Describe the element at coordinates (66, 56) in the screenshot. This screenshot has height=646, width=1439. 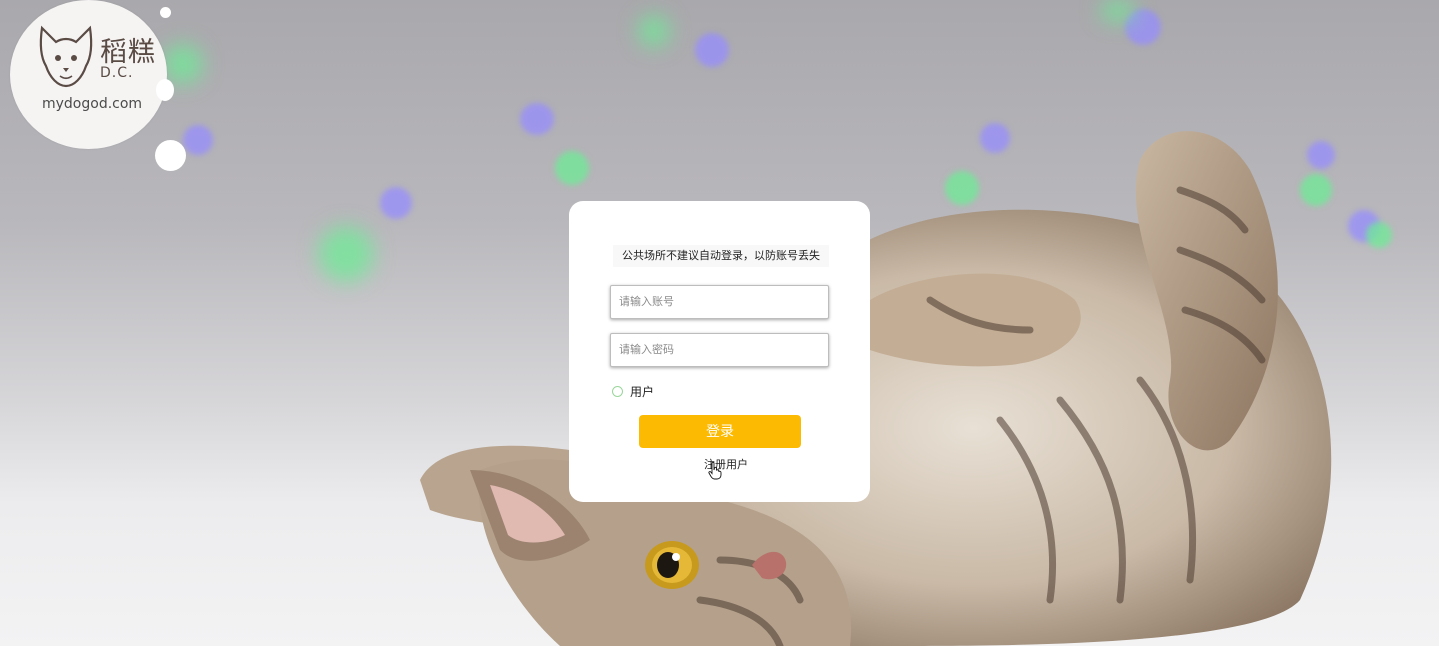
I see `cat-face-icon` at that location.